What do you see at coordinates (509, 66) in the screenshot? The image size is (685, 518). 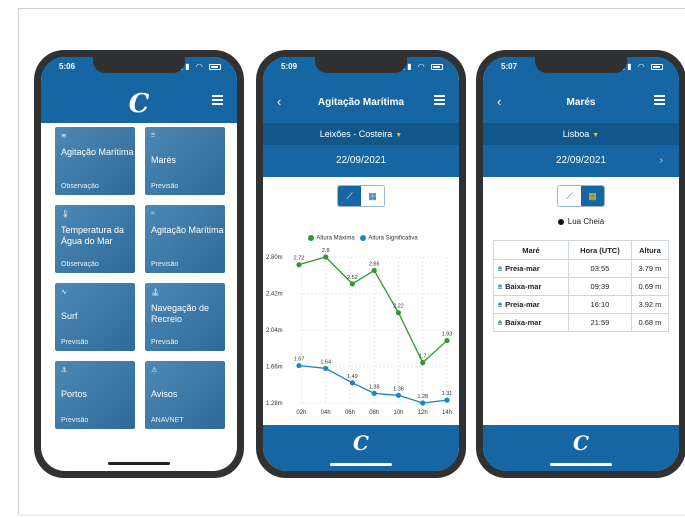 I see `status-time: 5:07` at bounding box center [509, 66].